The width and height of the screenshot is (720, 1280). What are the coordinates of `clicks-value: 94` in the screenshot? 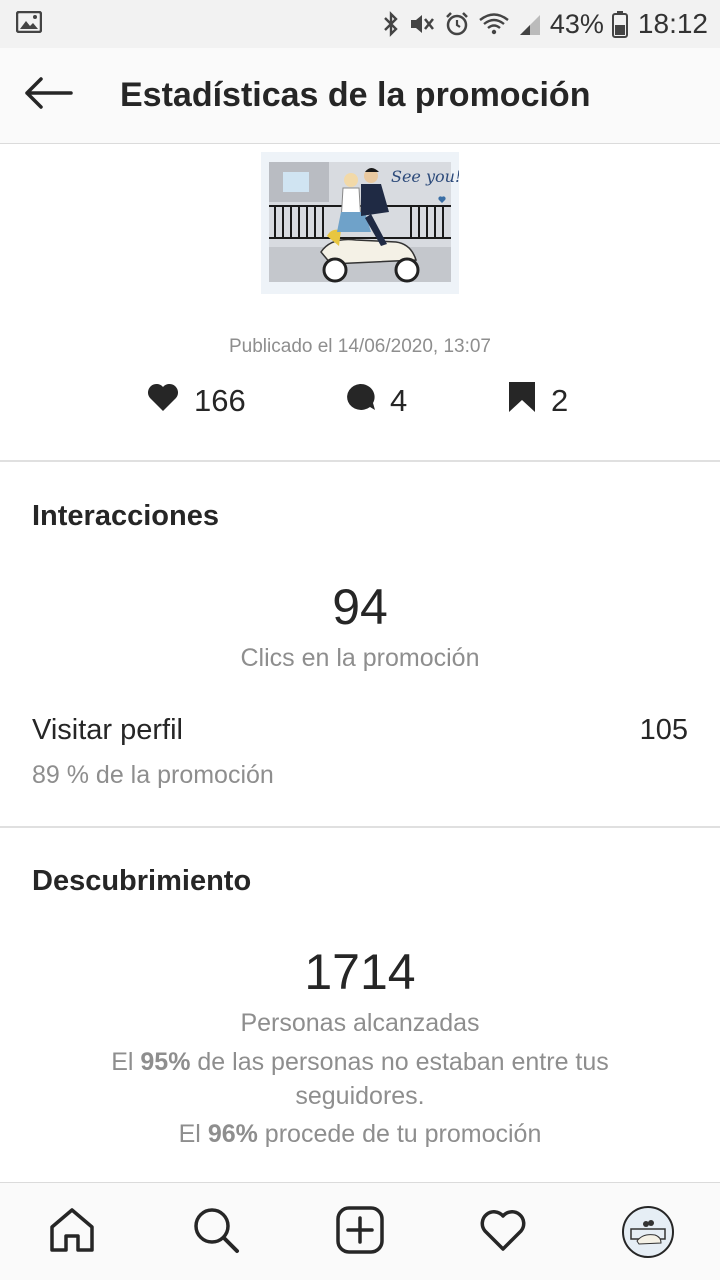 It's located at (360, 607).